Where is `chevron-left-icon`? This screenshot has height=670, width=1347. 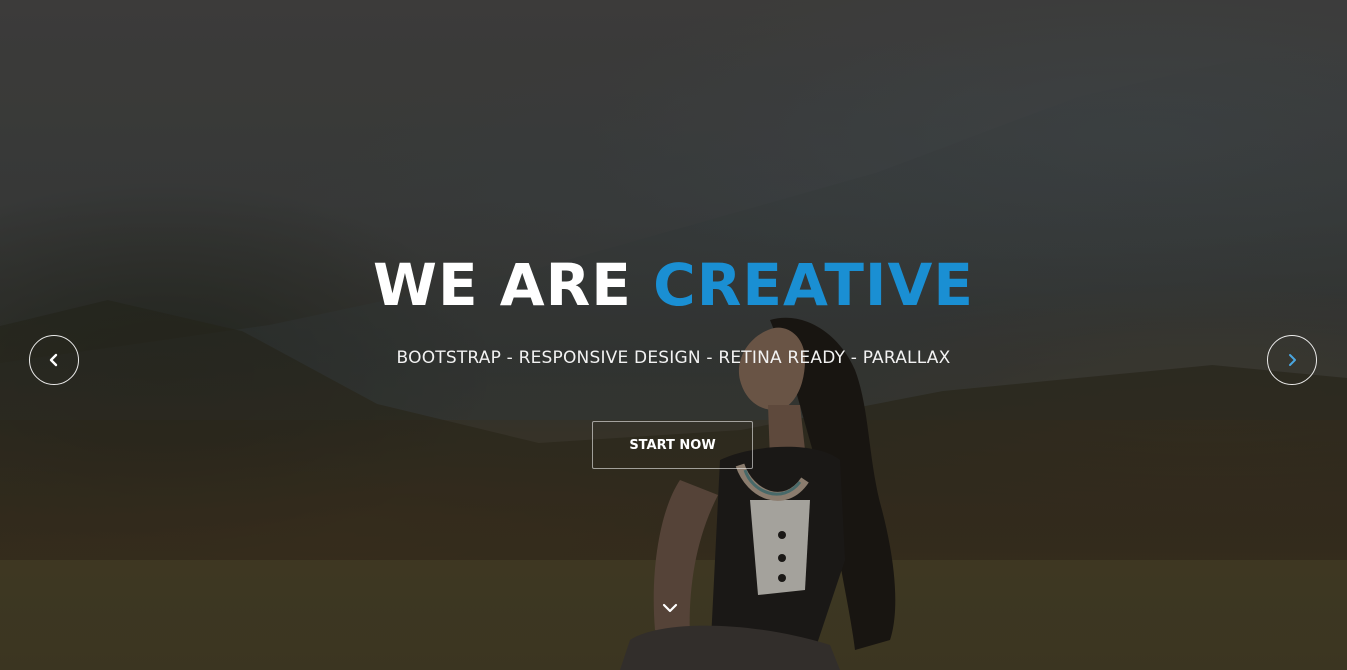
chevron-left-icon is located at coordinates (53, 360).